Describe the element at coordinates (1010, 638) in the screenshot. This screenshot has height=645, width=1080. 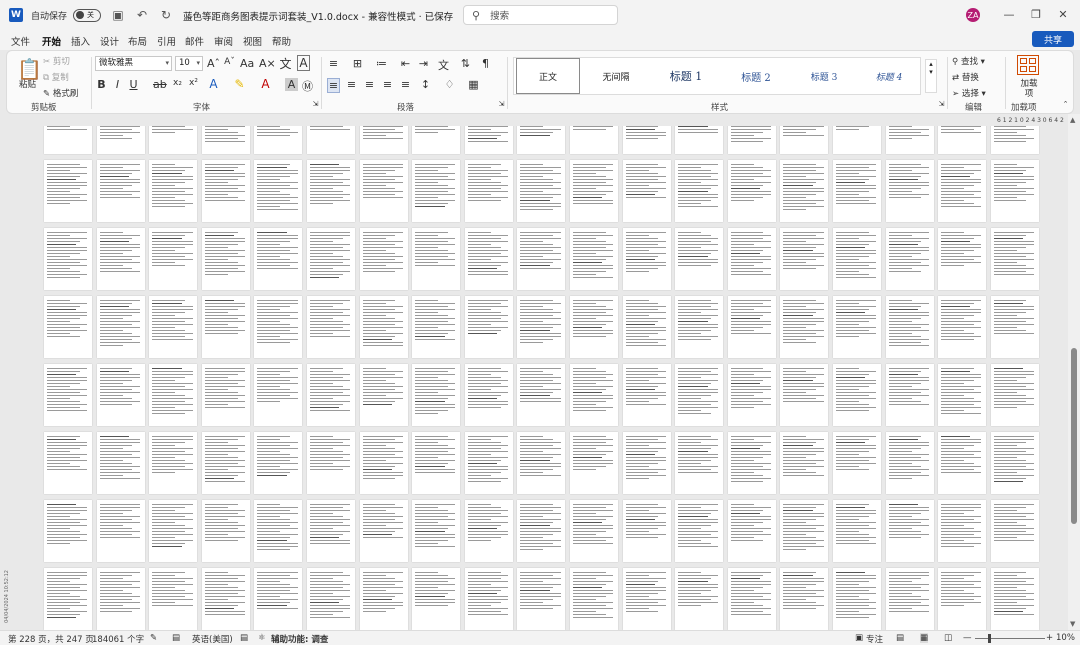
I see `zoom-slider` at that location.